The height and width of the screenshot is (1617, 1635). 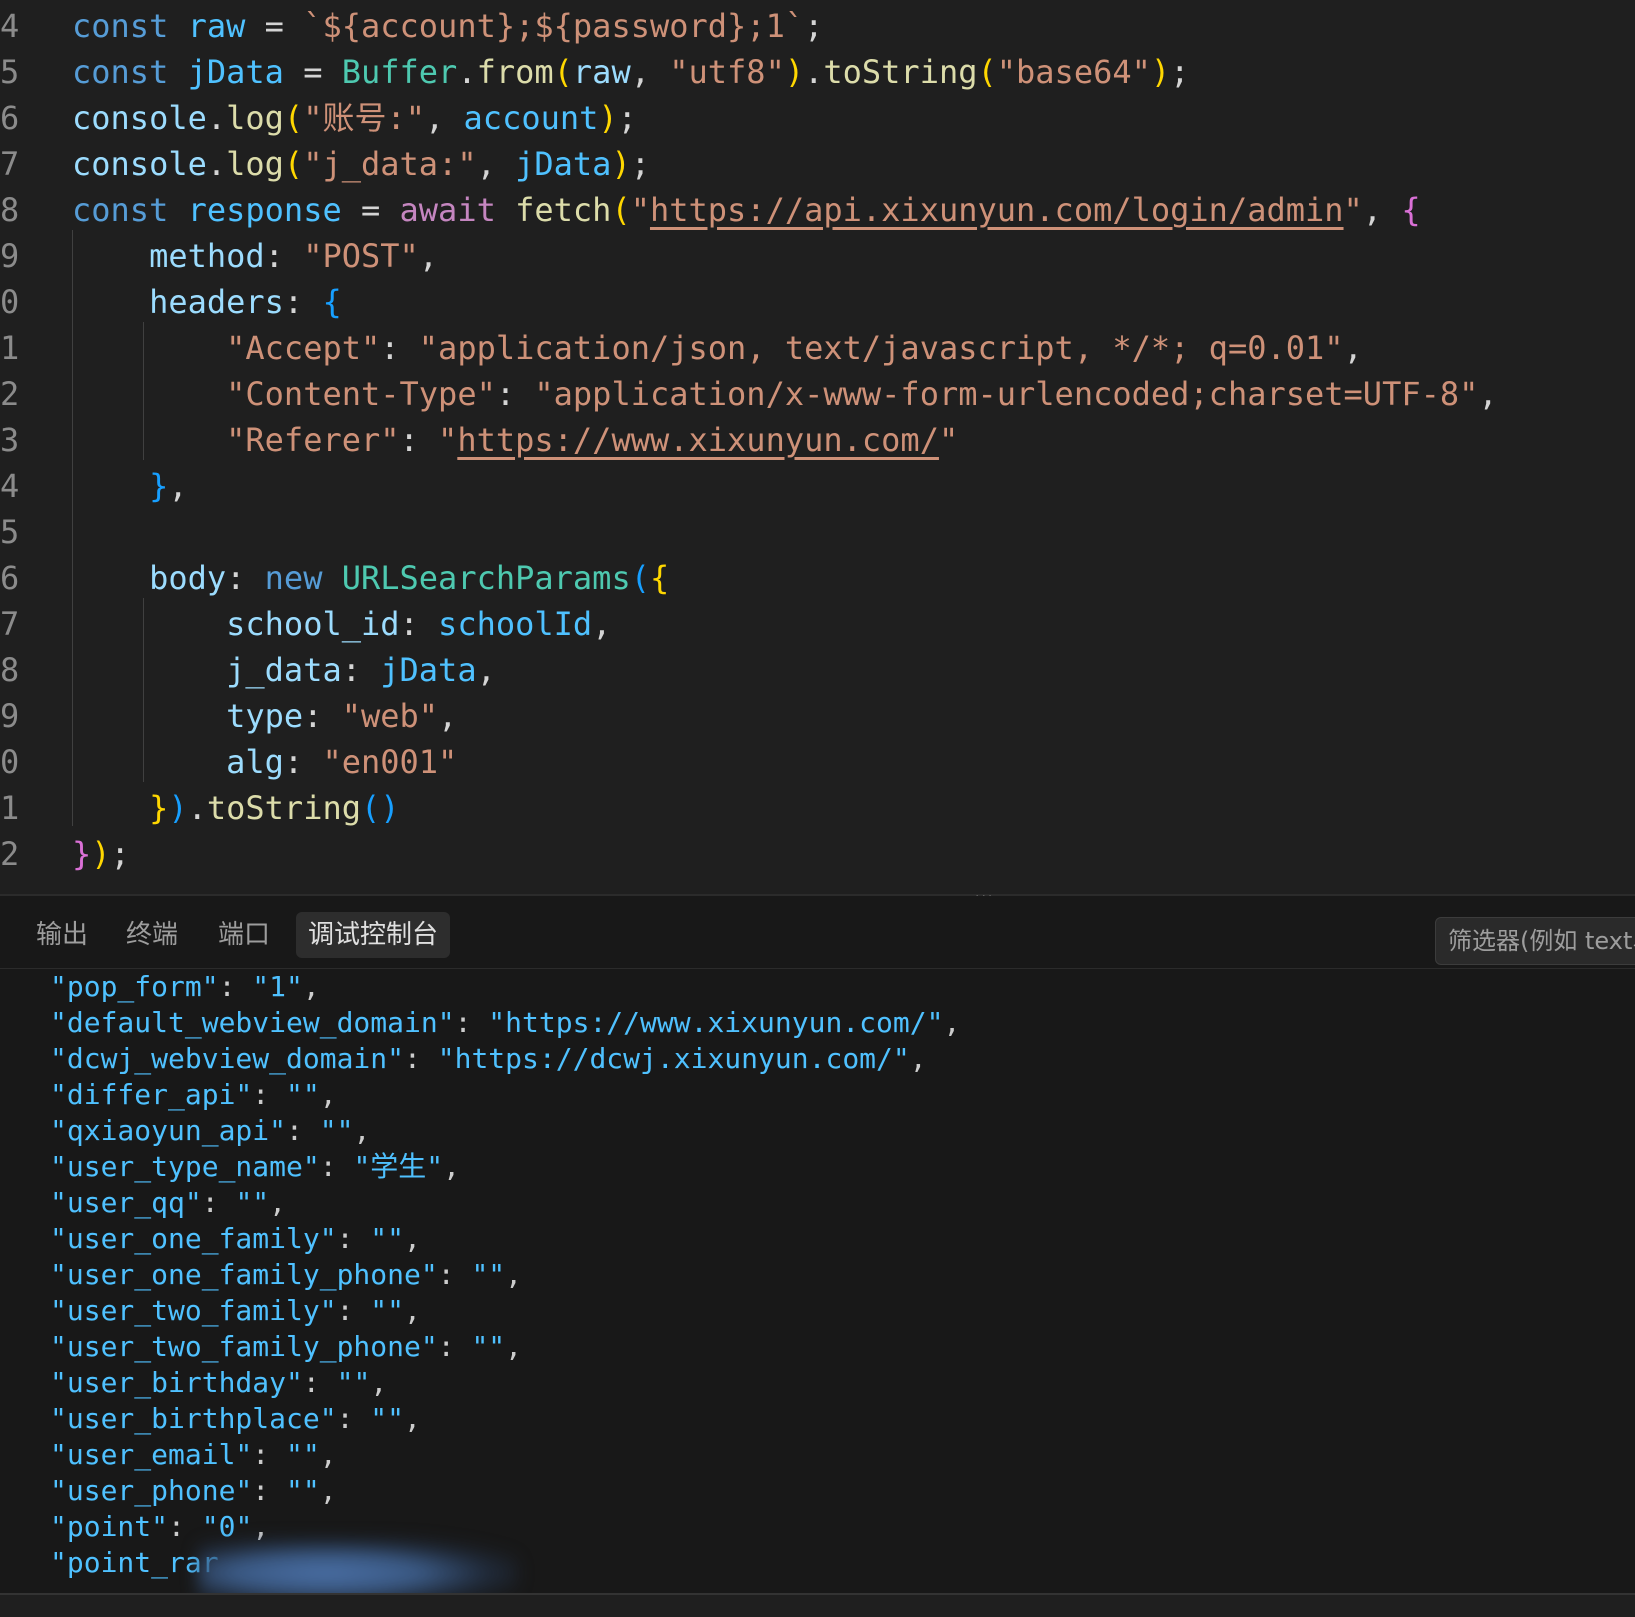 I want to click on code-line: 3 "Referer": "https://www.xixunyun.com/", so click(x=817, y=440).